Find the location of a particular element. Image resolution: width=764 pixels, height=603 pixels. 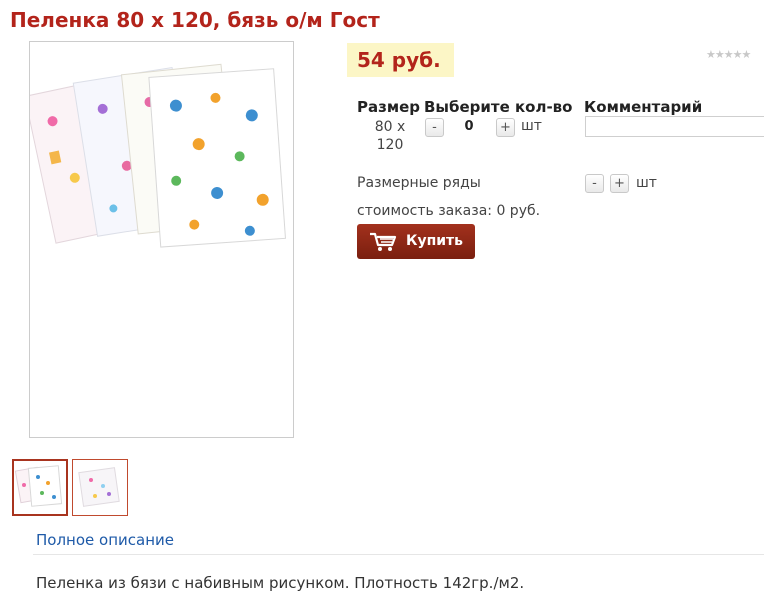

product-price: 54 руб. is located at coordinates (400, 60).